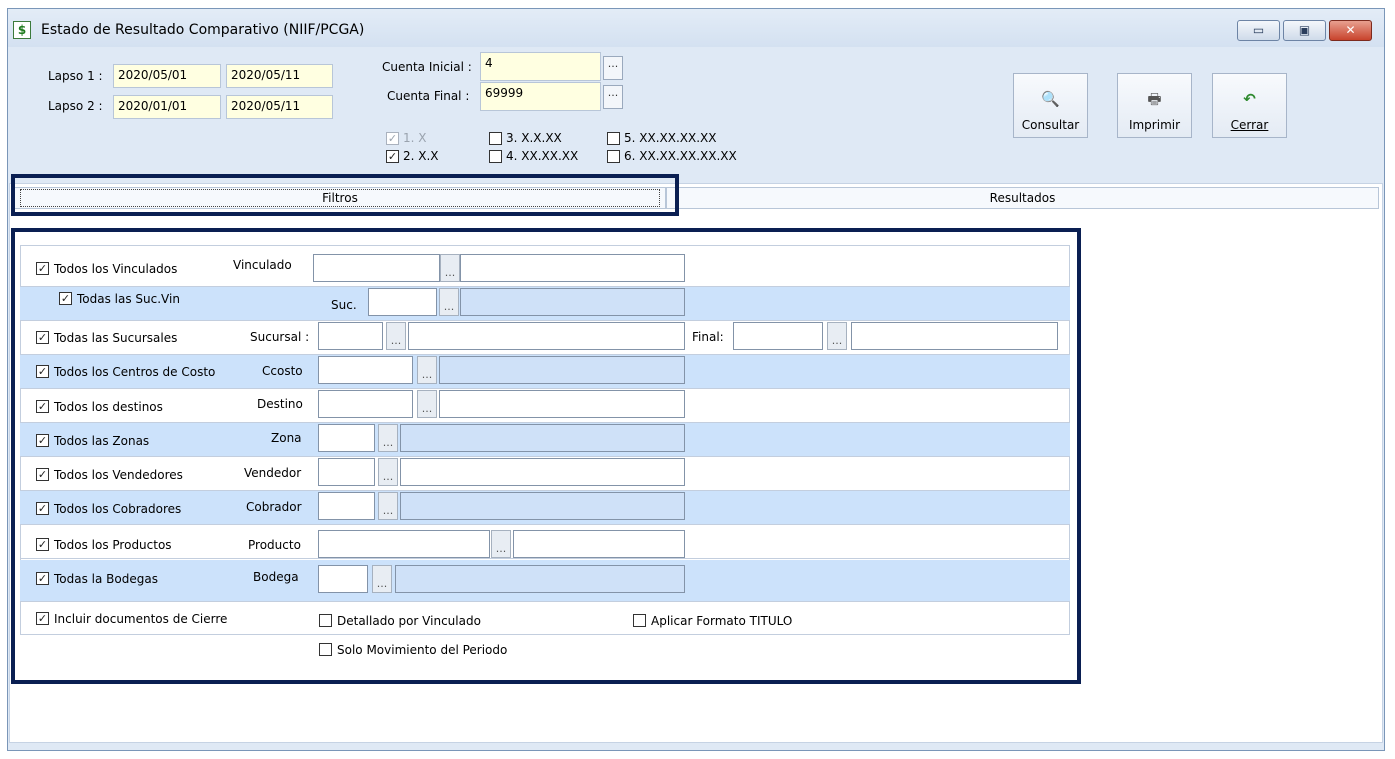 The width and height of the screenshot is (1395, 759). What do you see at coordinates (415, 138) in the screenshot?
I see `level1-label: 1. X` at bounding box center [415, 138].